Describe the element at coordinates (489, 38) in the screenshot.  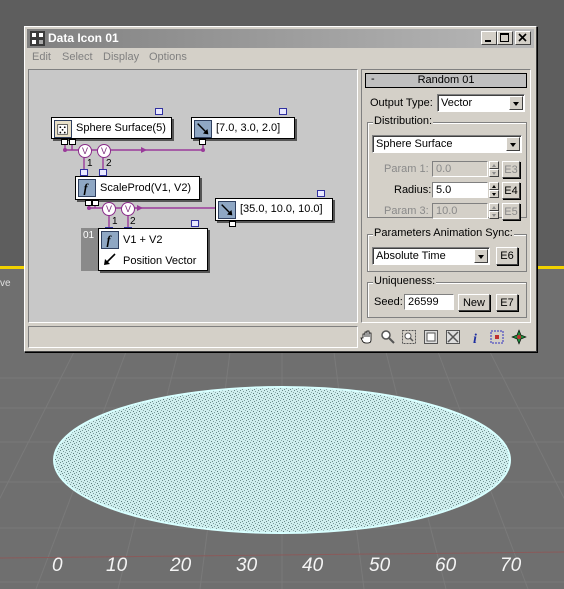
I see `minimize-button` at that location.